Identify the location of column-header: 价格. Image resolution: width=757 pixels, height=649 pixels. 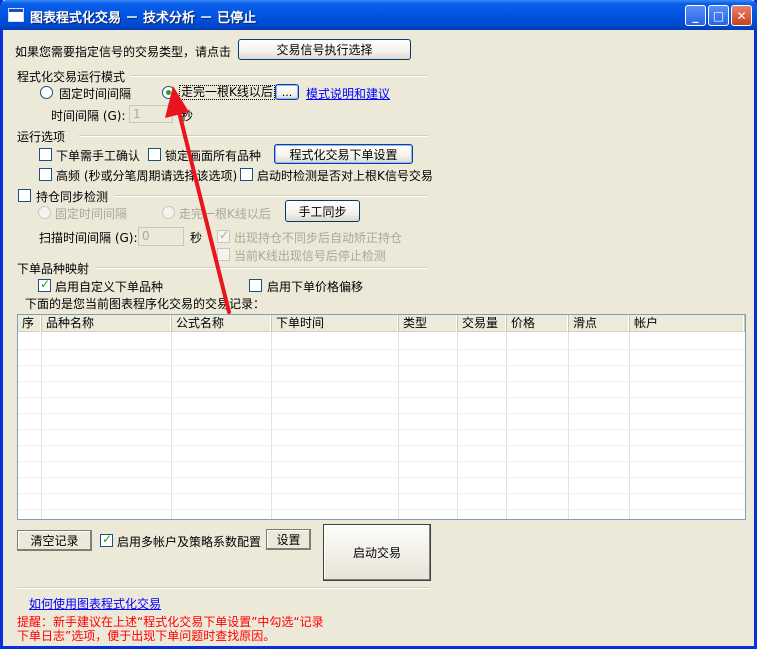
(538, 323).